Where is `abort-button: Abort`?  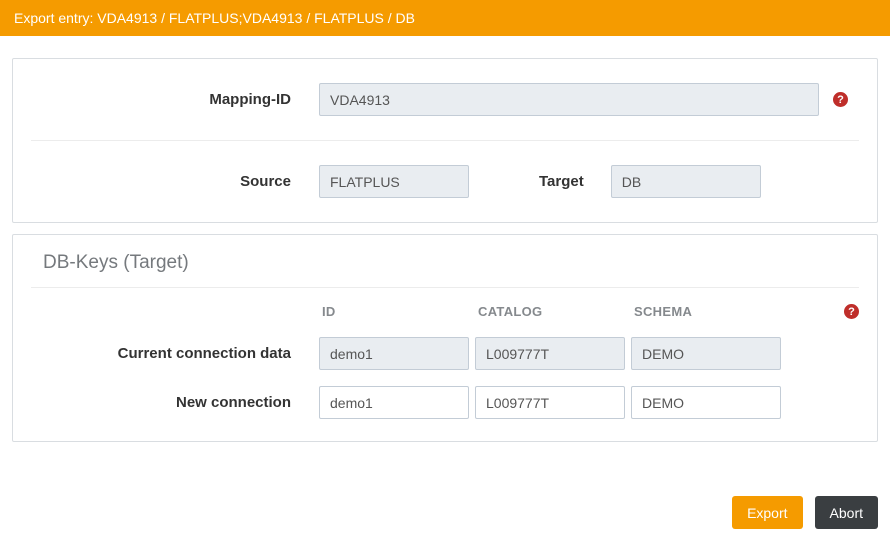
abort-button: Abort is located at coordinates (846, 512).